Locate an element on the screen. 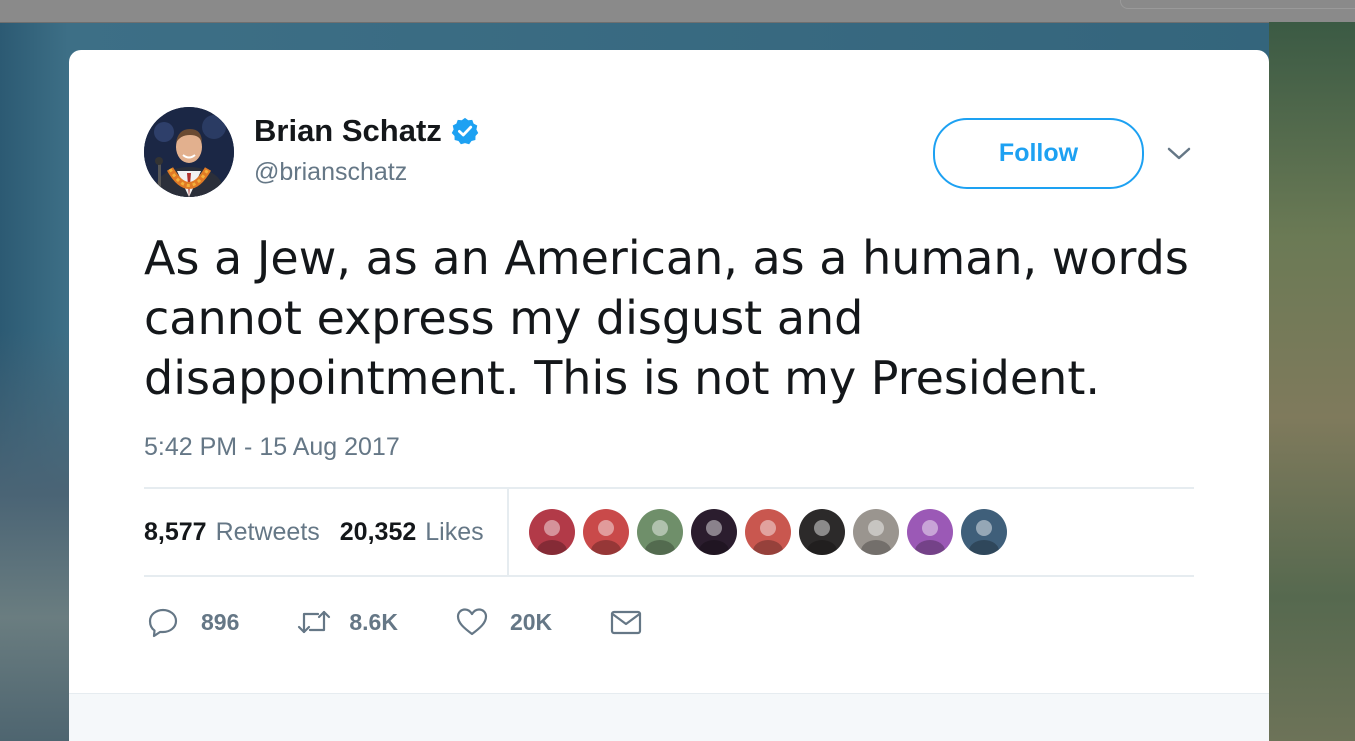 Image resolution: width=1355 pixels, height=741 pixels. replies-area is located at coordinates (669, 717).